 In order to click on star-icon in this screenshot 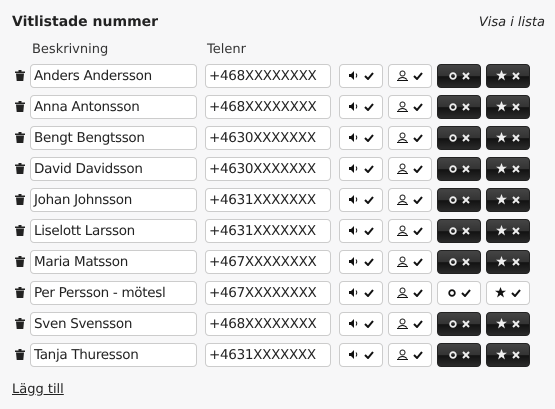, I will do `click(500, 292)`.